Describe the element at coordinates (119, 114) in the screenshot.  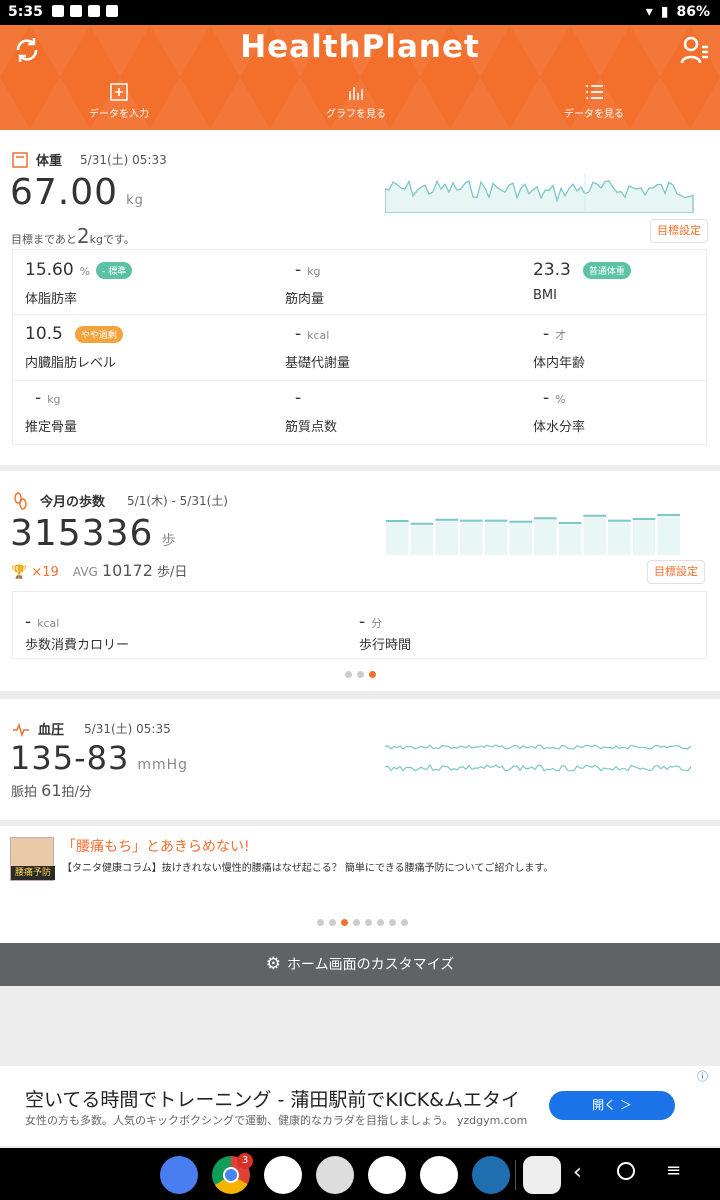
I see `nav-label: データを入力` at that location.